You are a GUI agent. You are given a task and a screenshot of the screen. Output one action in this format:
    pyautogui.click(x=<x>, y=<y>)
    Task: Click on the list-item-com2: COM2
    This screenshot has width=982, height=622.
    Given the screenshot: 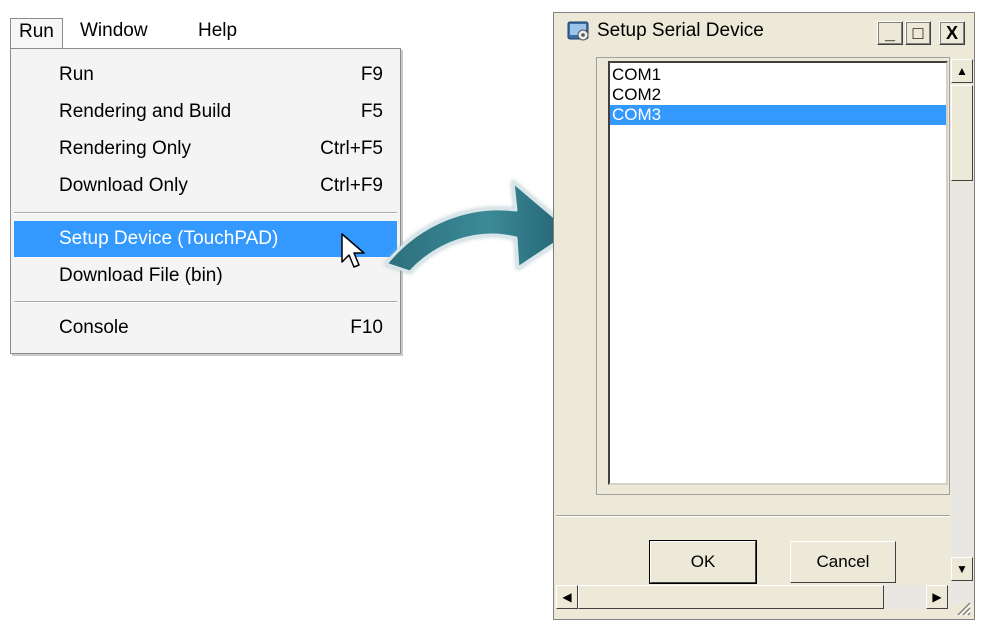 What is the action you would take?
    pyautogui.click(x=778, y=95)
    